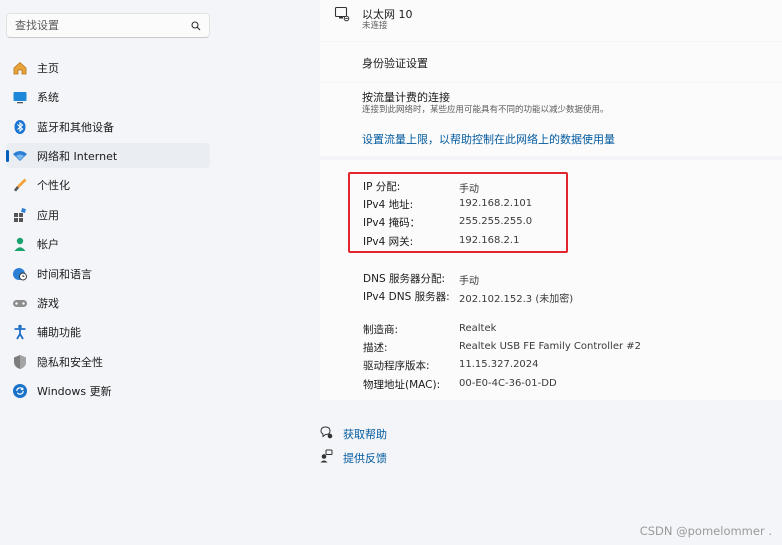 Image resolution: width=782 pixels, height=545 pixels. Describe the element at coordinates (64, 274) in the screenshot. I see `sidebar-item-label: 时间和语言` at that location.